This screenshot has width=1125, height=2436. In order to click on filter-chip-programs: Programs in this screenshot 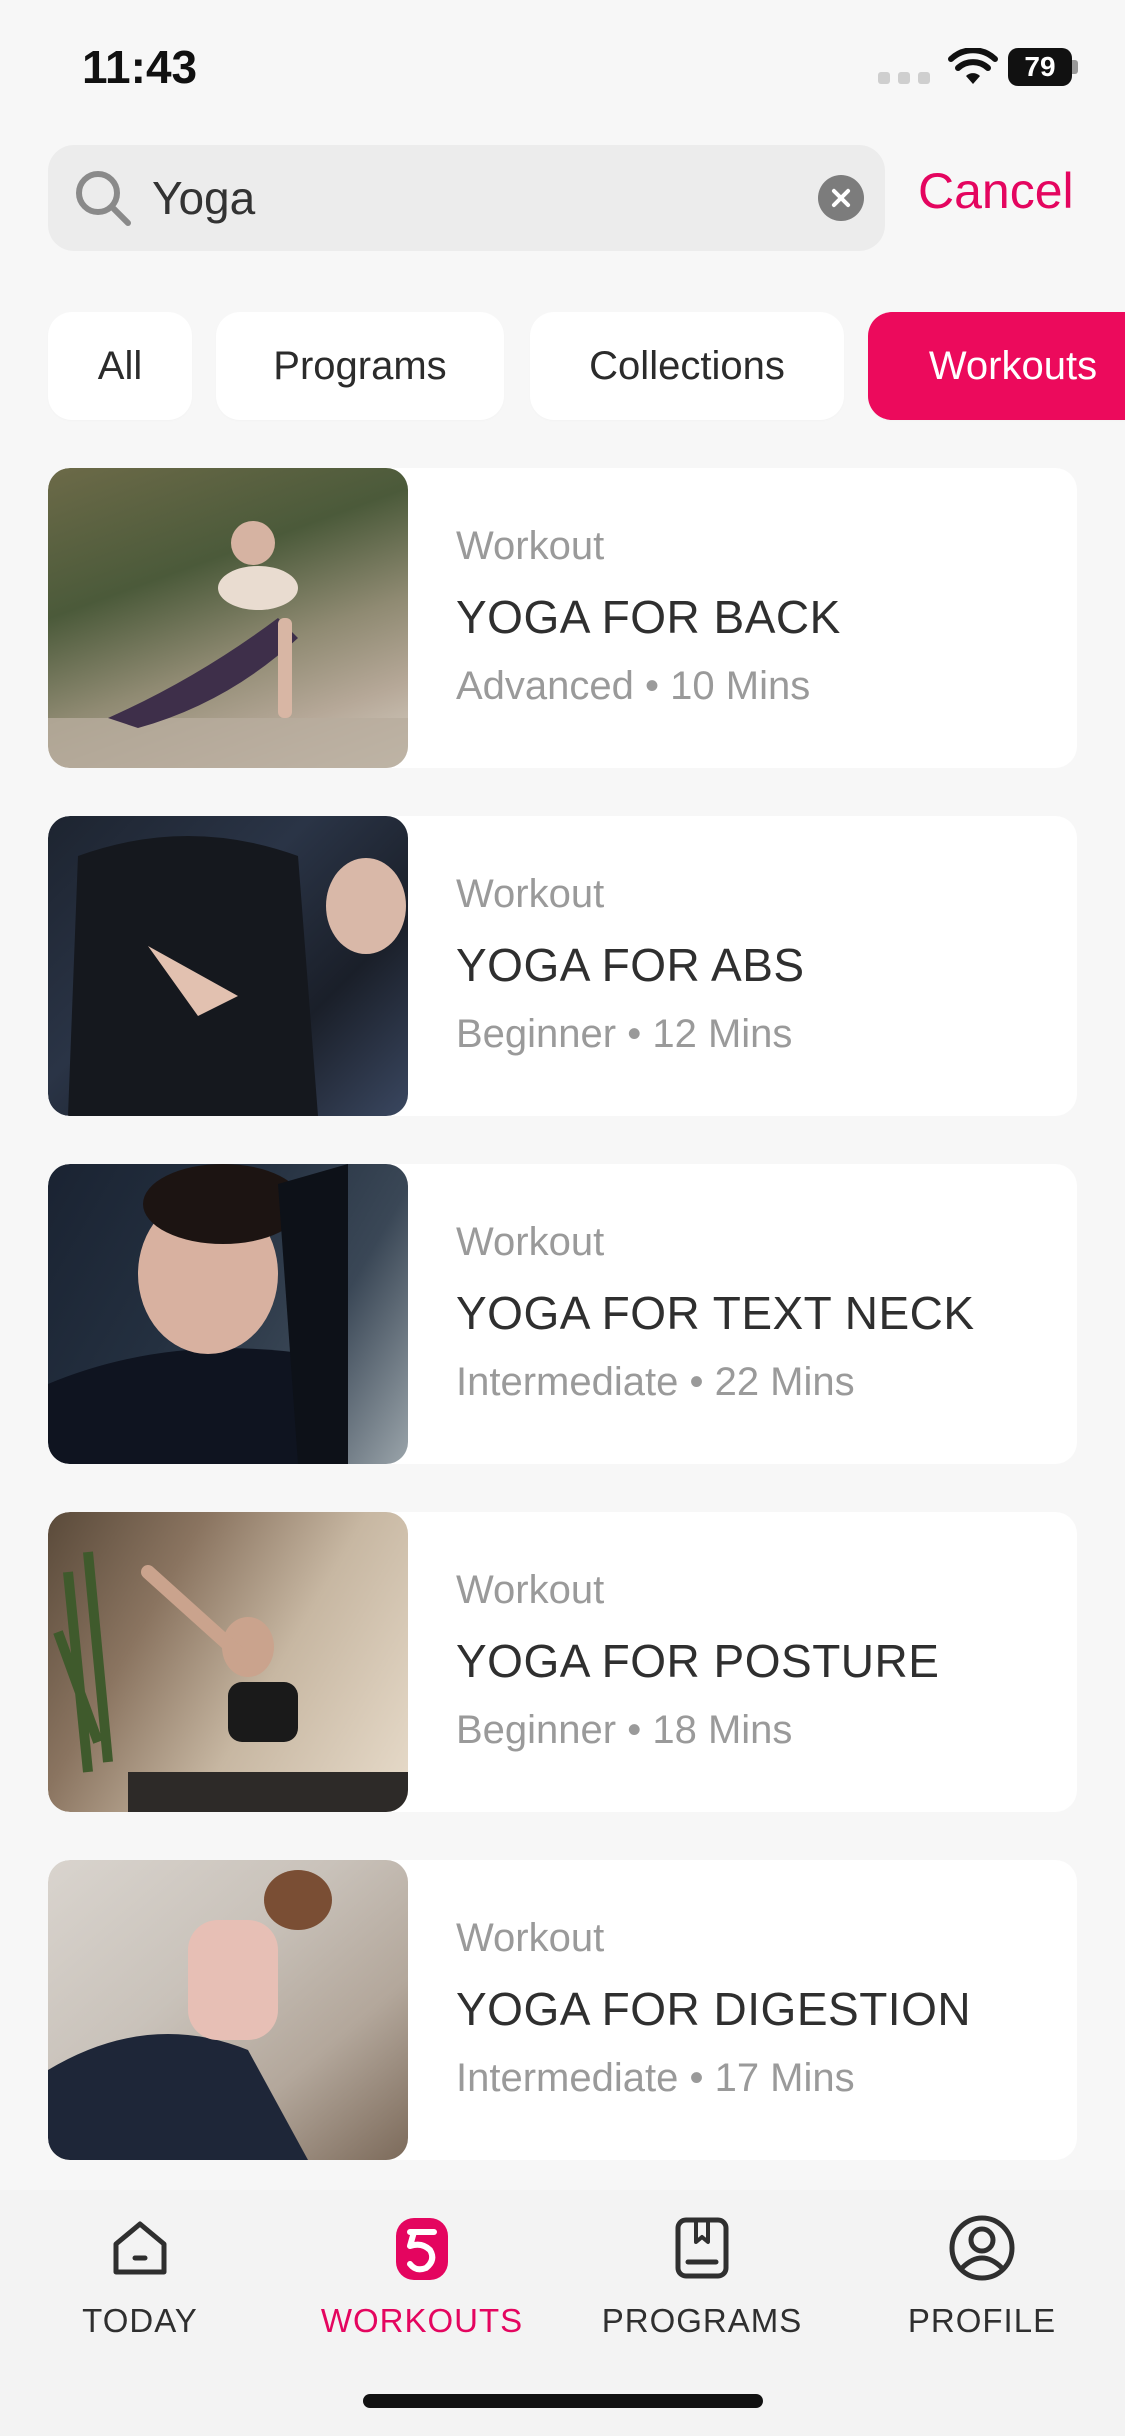, I will do `click(360, 366)`.